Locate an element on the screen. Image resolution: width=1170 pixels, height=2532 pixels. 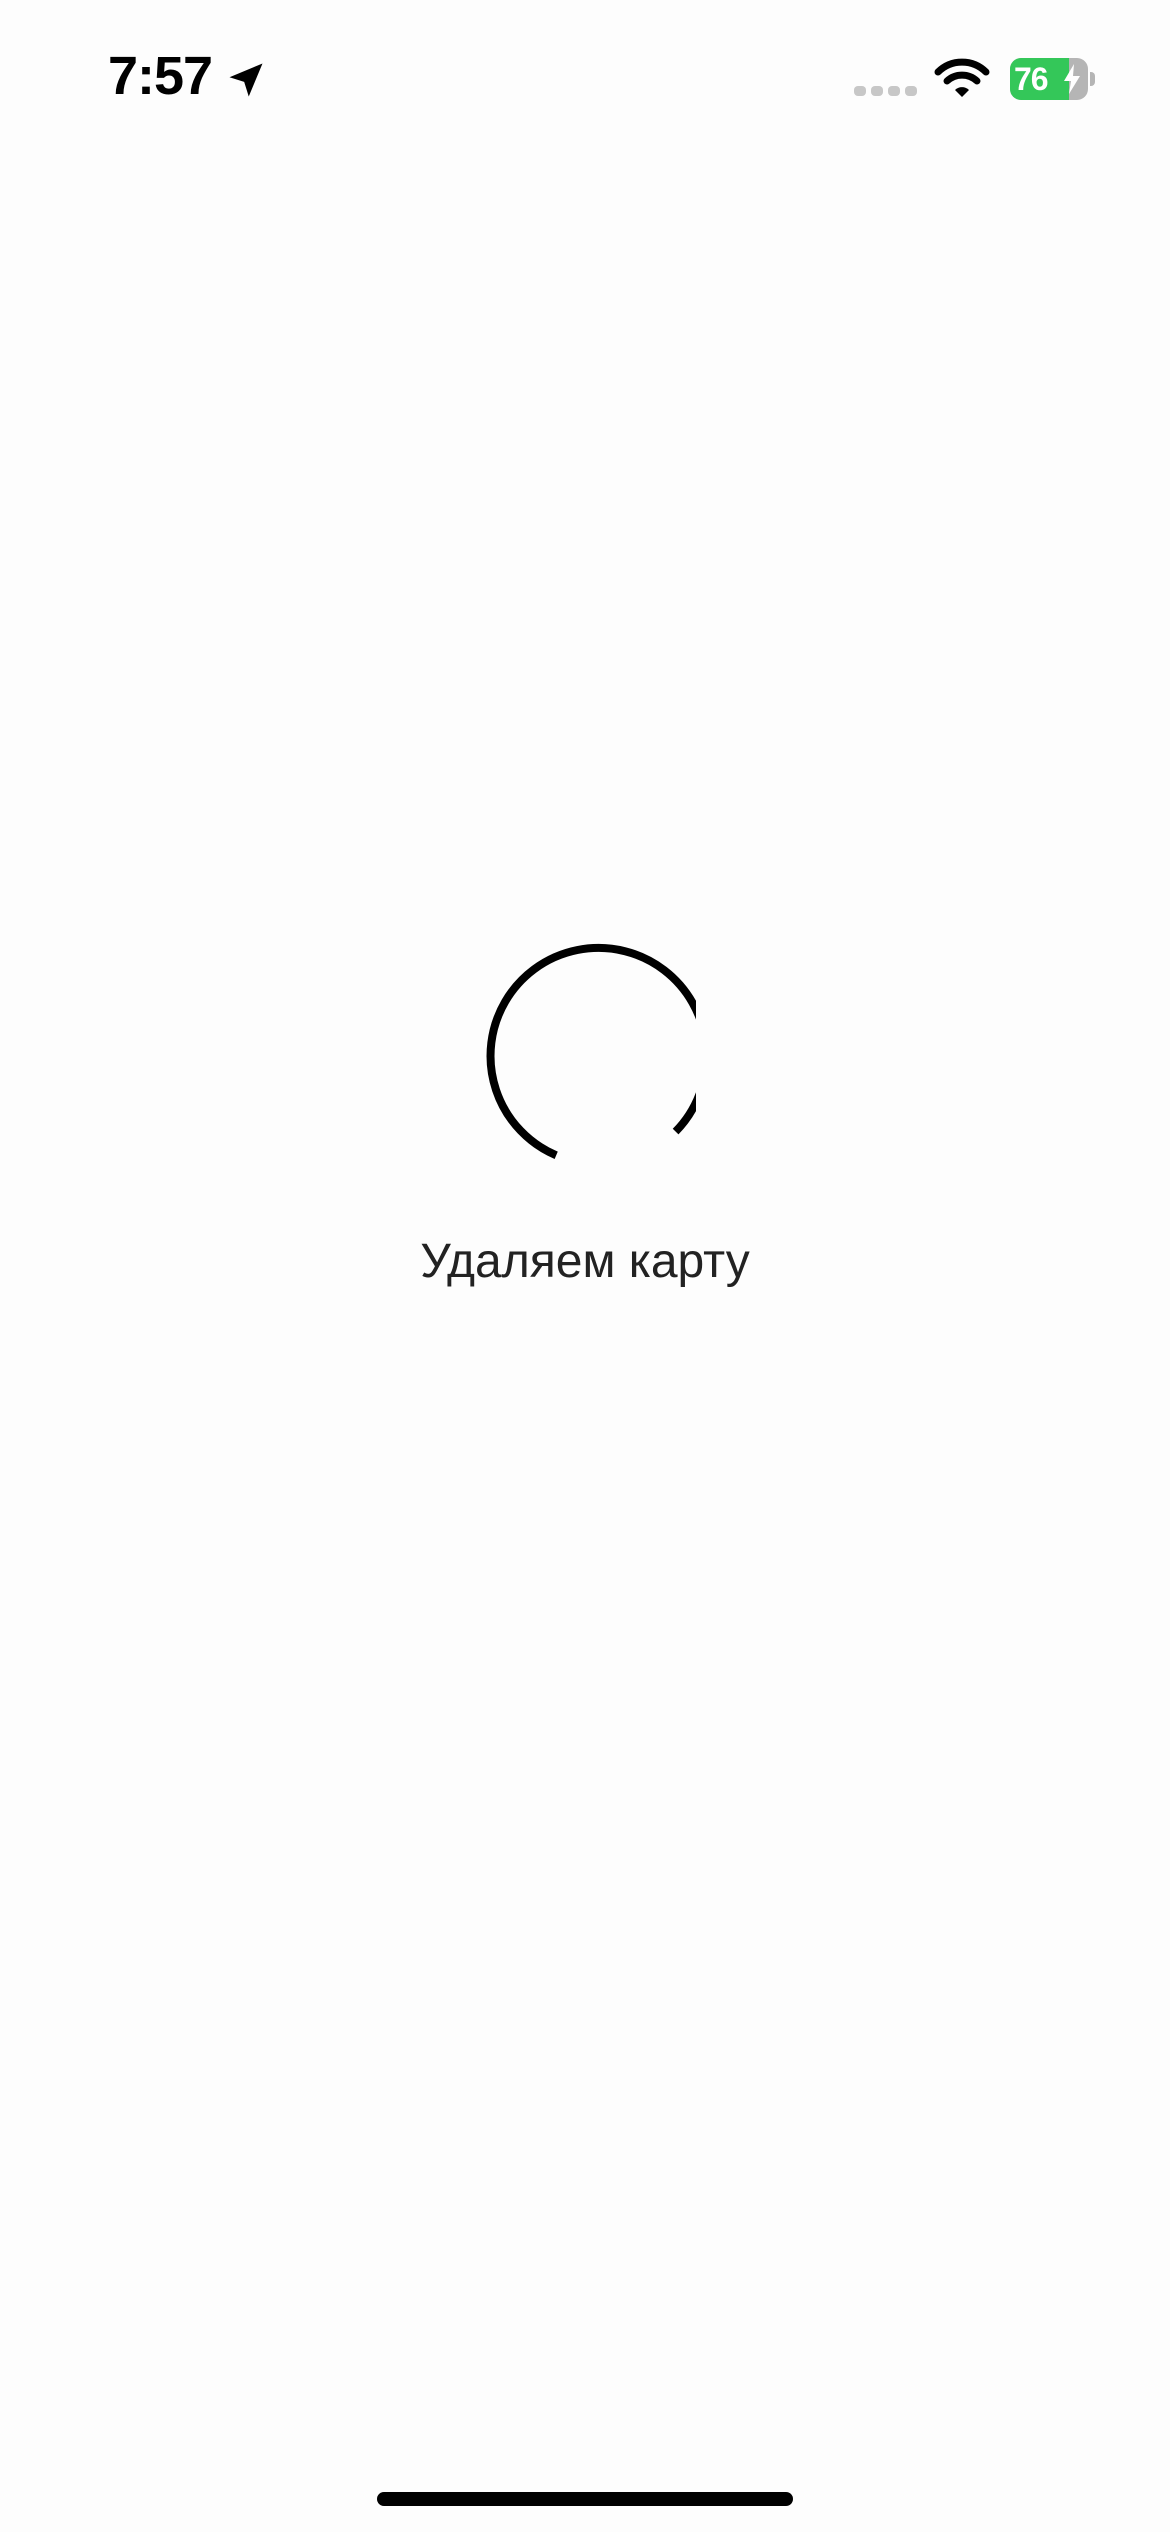
location-arrow-icon is located at coordinates (246, 80).